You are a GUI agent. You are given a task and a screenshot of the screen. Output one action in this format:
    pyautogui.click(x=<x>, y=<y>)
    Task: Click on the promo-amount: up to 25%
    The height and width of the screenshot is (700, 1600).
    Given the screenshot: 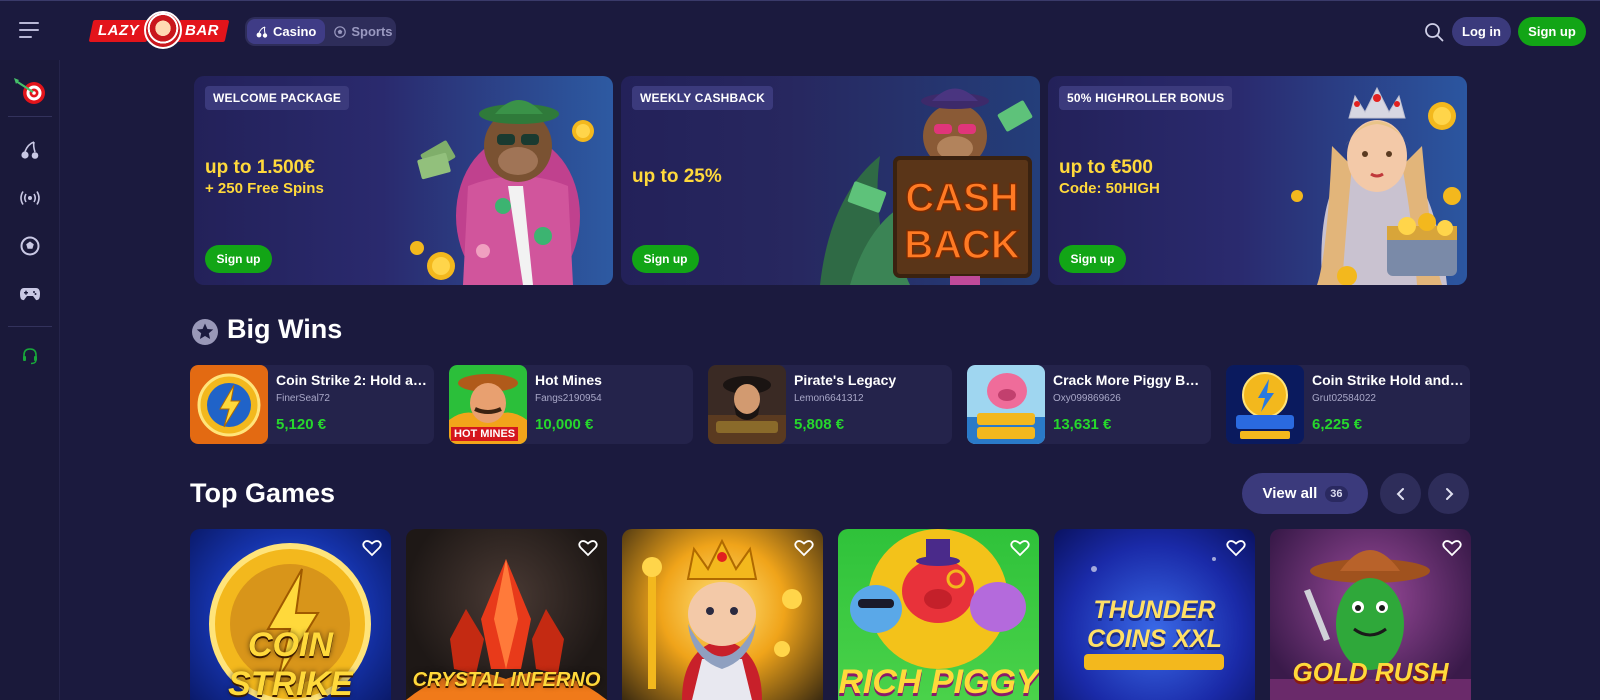 What is the action you would take?
    pyautogui.click(x=677, y=176)
    